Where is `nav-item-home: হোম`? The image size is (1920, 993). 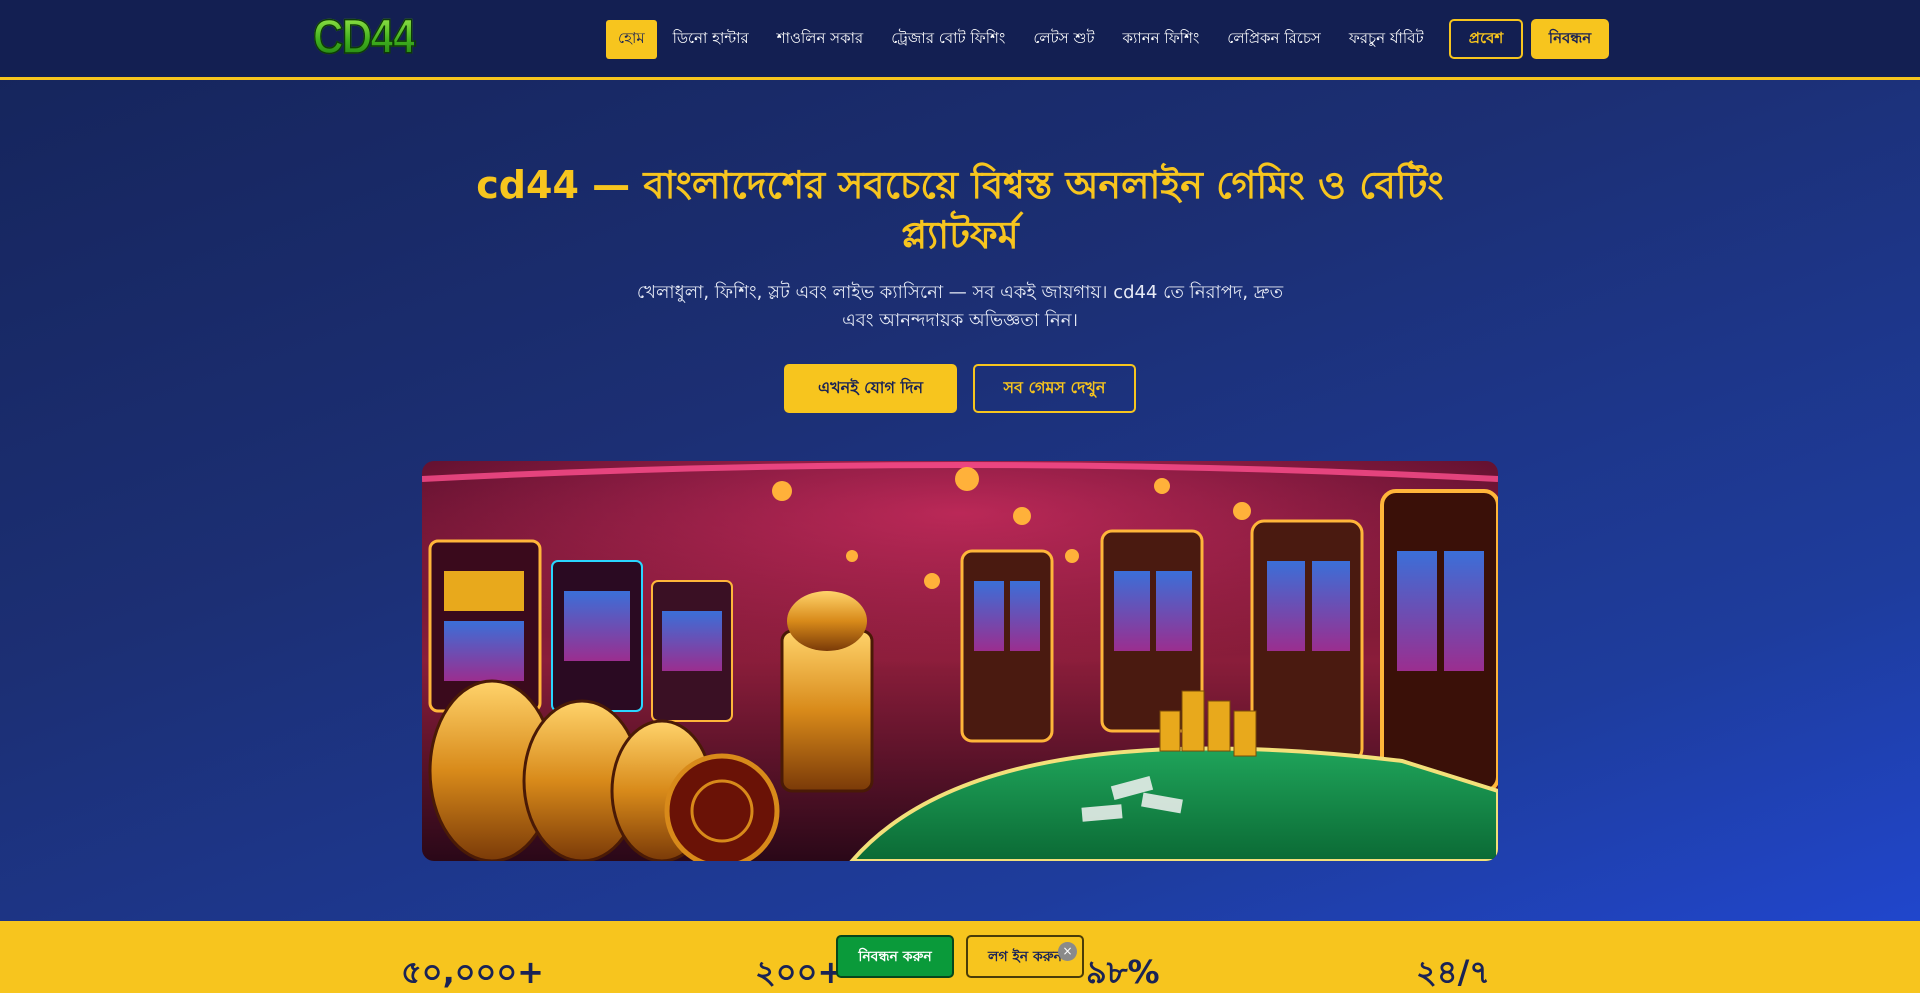
nav-item-home: হোম is located at coordinates (631, 39).